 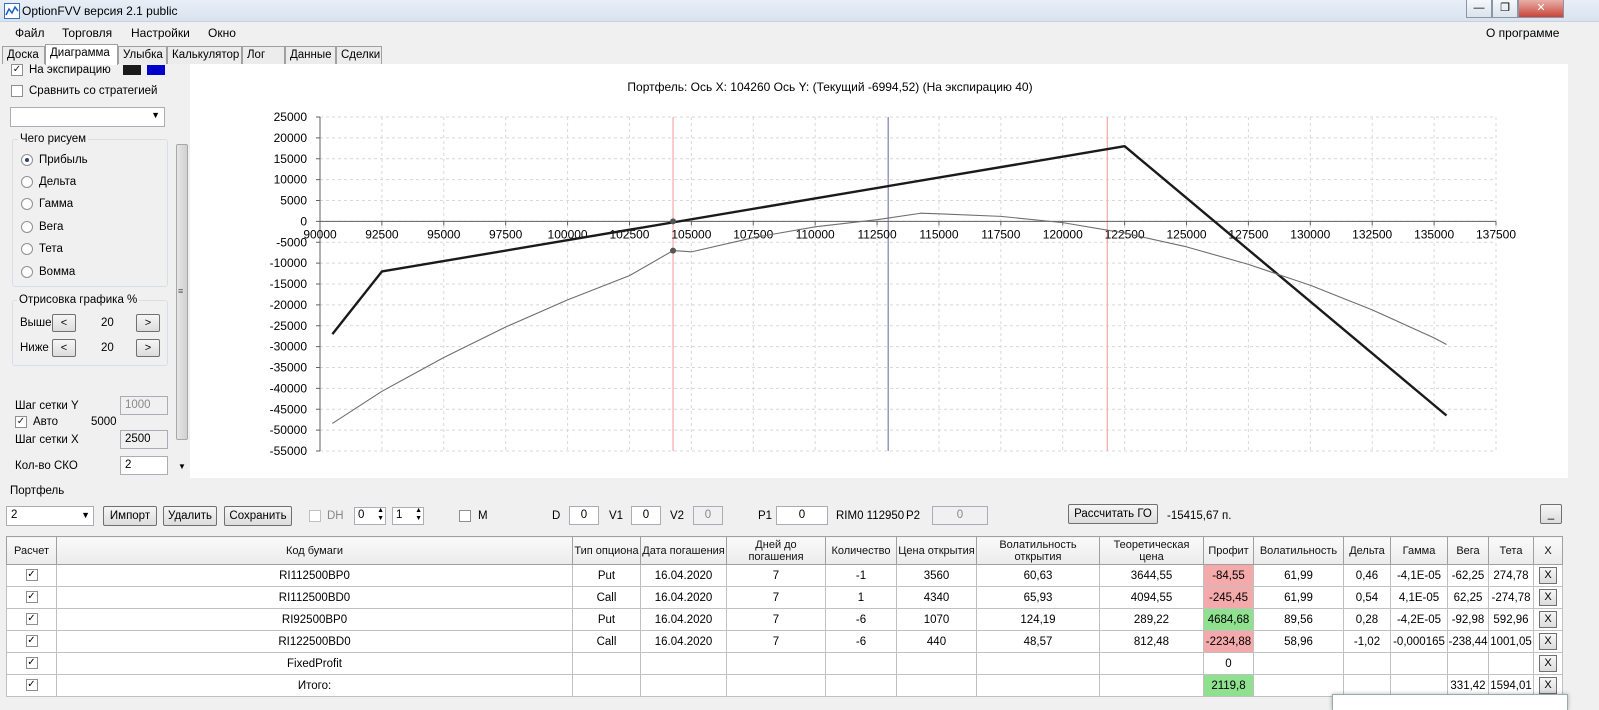 What do you see at coordinates (1113, 514) in the screenshot?
I see `calc-go-button: Рассчитать ГО` at bounding box center [1113, 514].